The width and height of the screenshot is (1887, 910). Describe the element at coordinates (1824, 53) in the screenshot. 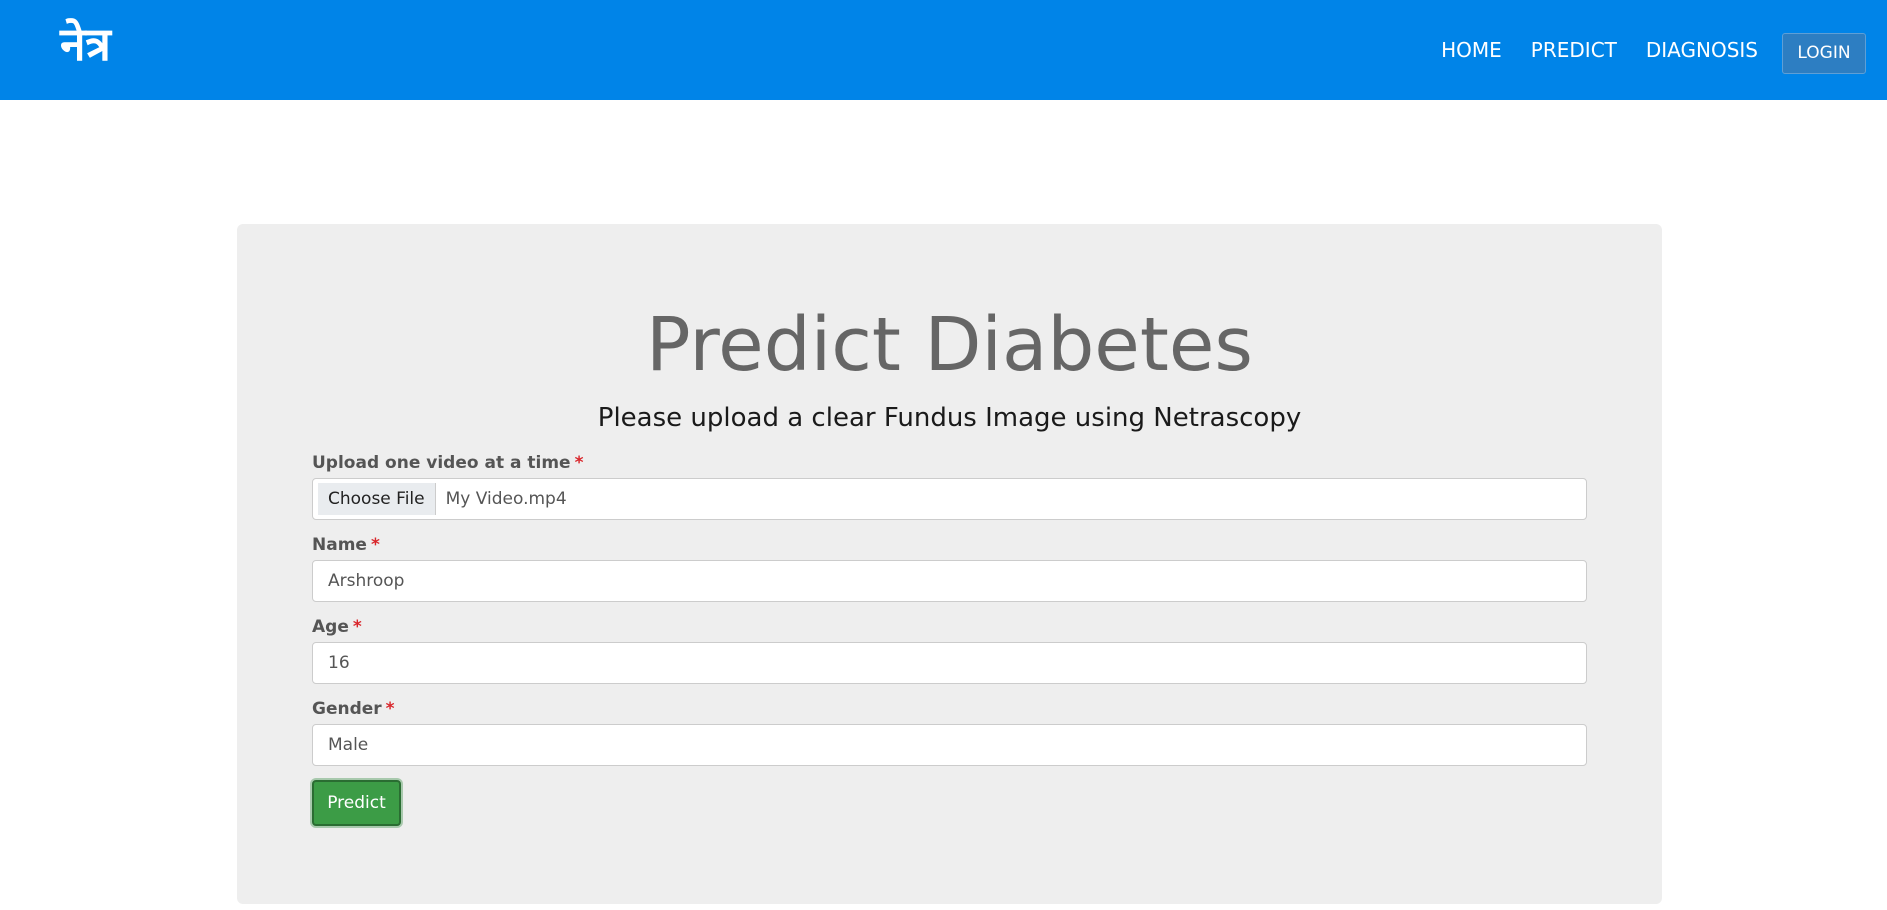

I see `login-button: LOGIN` at that location.